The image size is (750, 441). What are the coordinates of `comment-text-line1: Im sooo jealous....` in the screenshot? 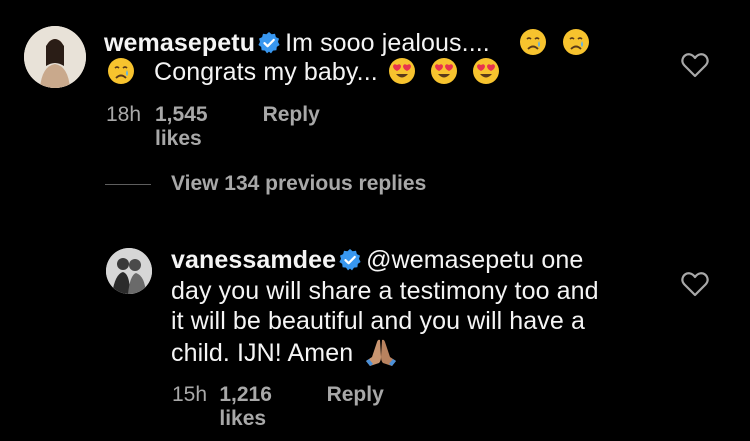 It's located at (387, 43).